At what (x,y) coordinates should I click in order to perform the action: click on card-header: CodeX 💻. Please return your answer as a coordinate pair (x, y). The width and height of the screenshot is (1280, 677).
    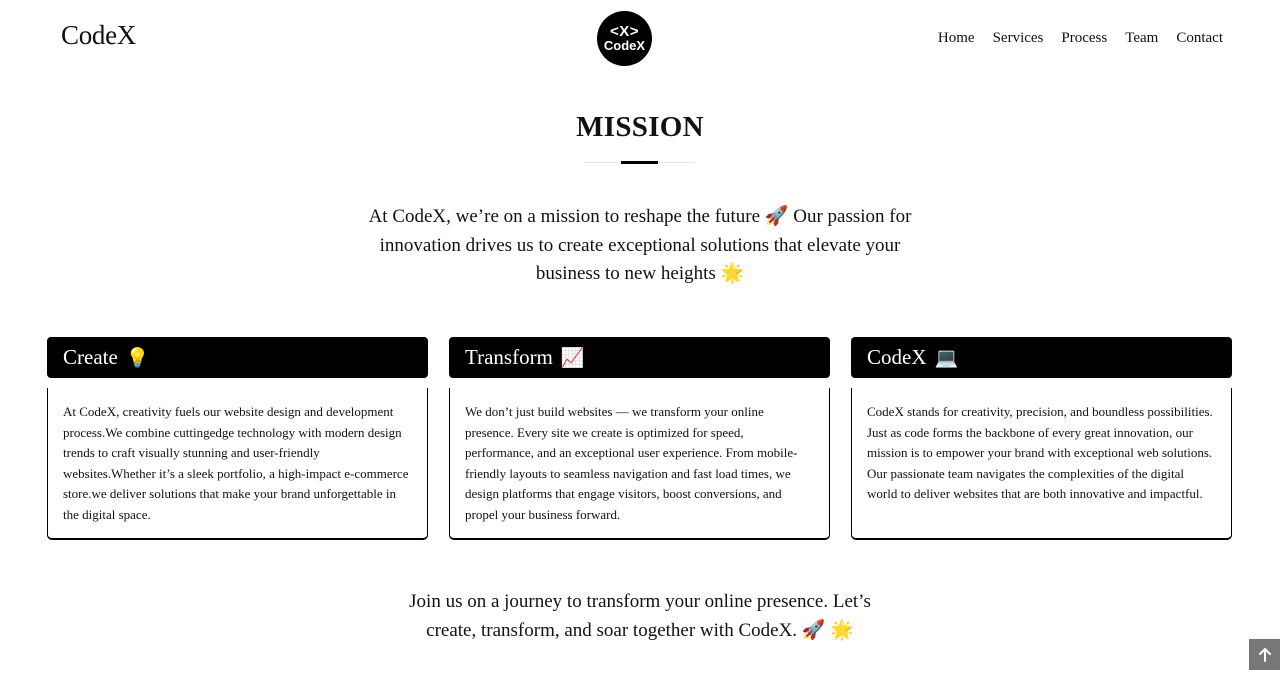
    Looking at the image, I should click on (1041, 357).